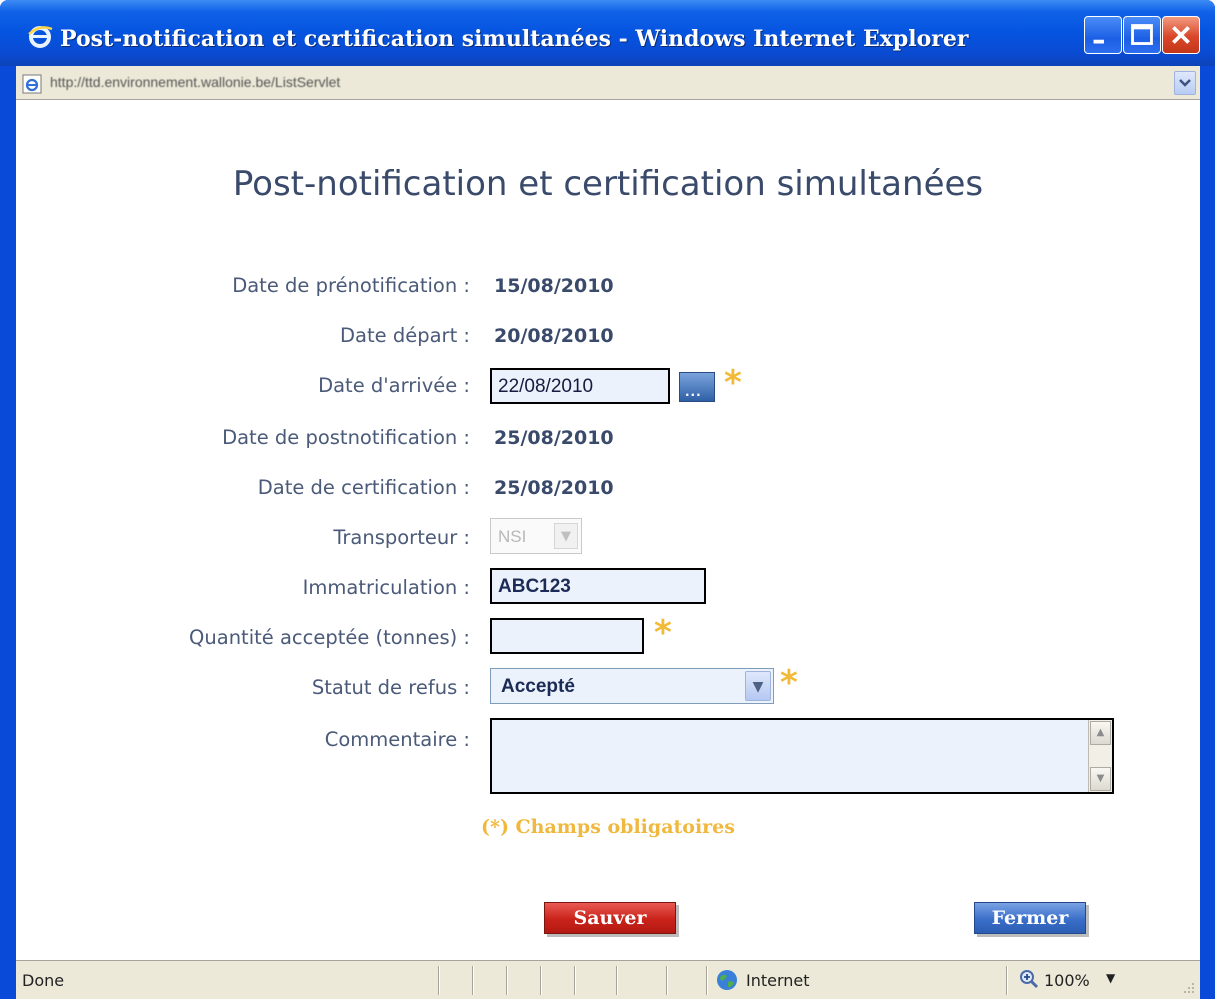  Describe the element at coordinates (1103, 35) in the screenshot. I see `minimize-button` at that location.